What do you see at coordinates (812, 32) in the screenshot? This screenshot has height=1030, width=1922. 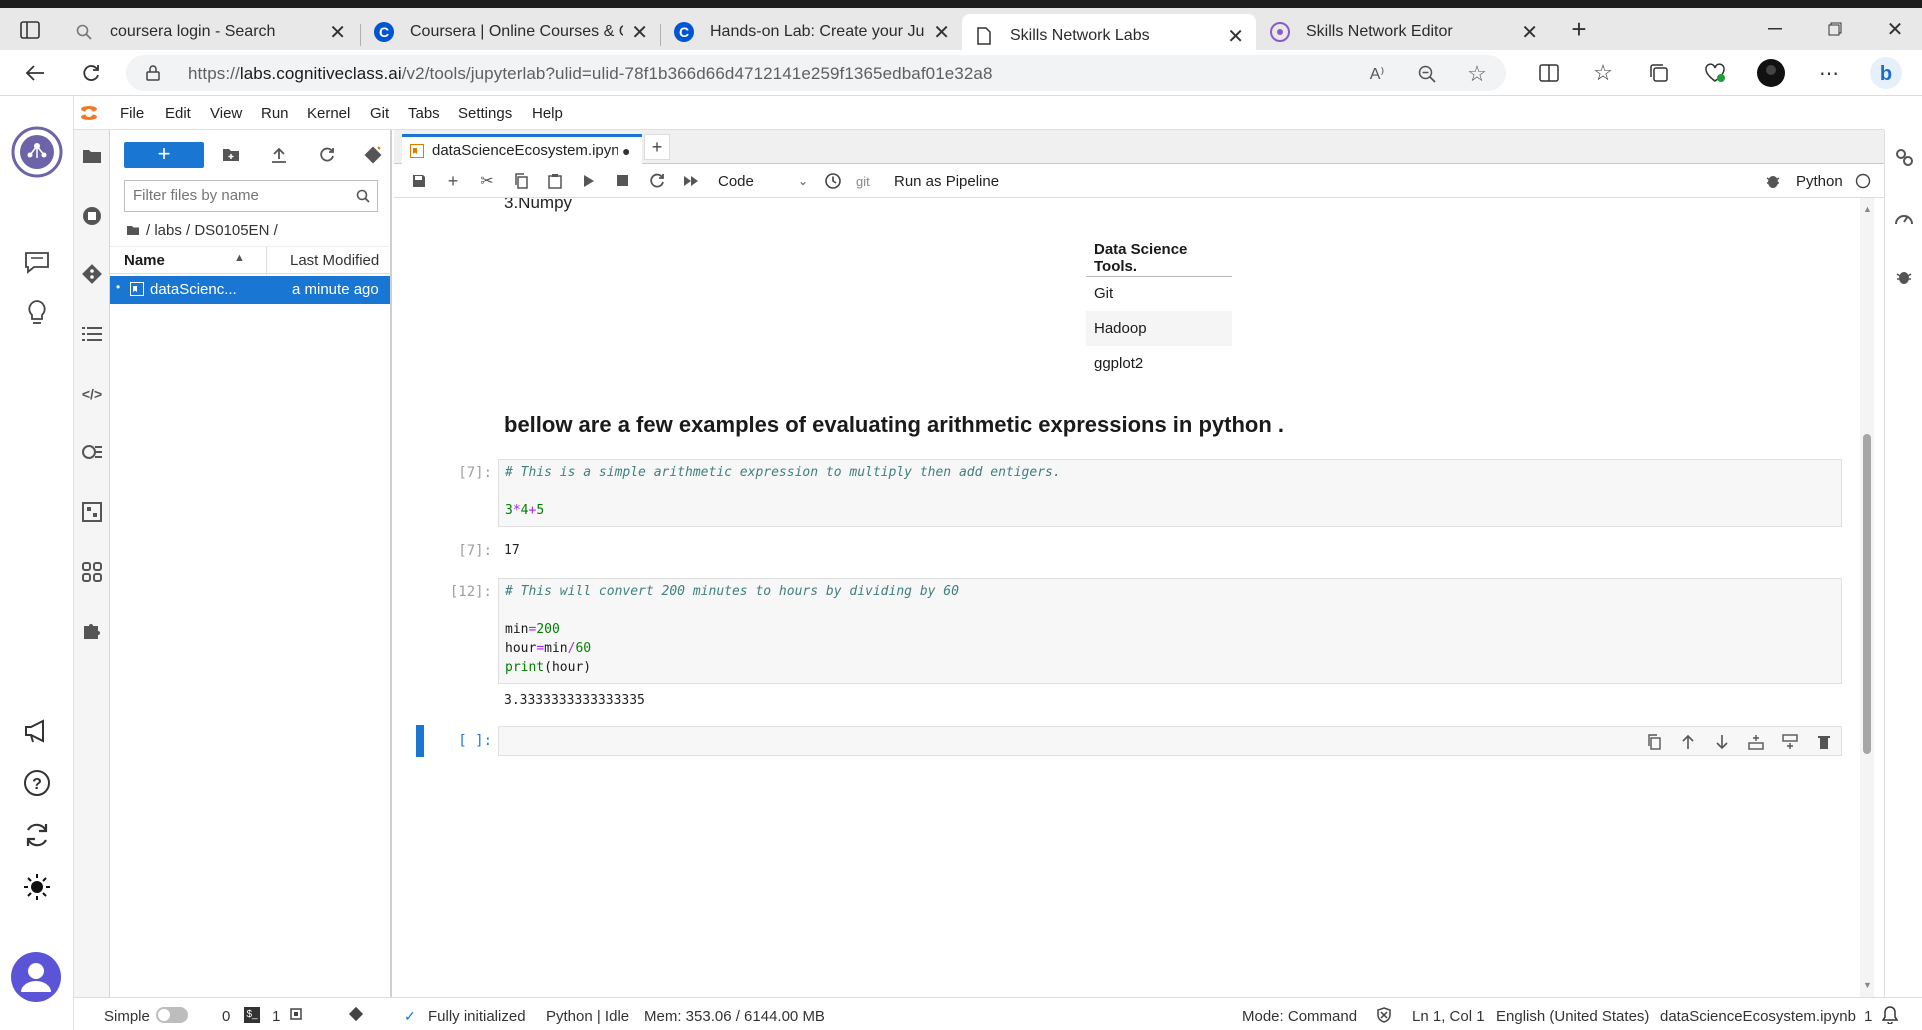 I see `browser-tab-hands-on-lab: C Hands-on Lab: Create your Jupyt ✕` at bounding box center [812, 32].